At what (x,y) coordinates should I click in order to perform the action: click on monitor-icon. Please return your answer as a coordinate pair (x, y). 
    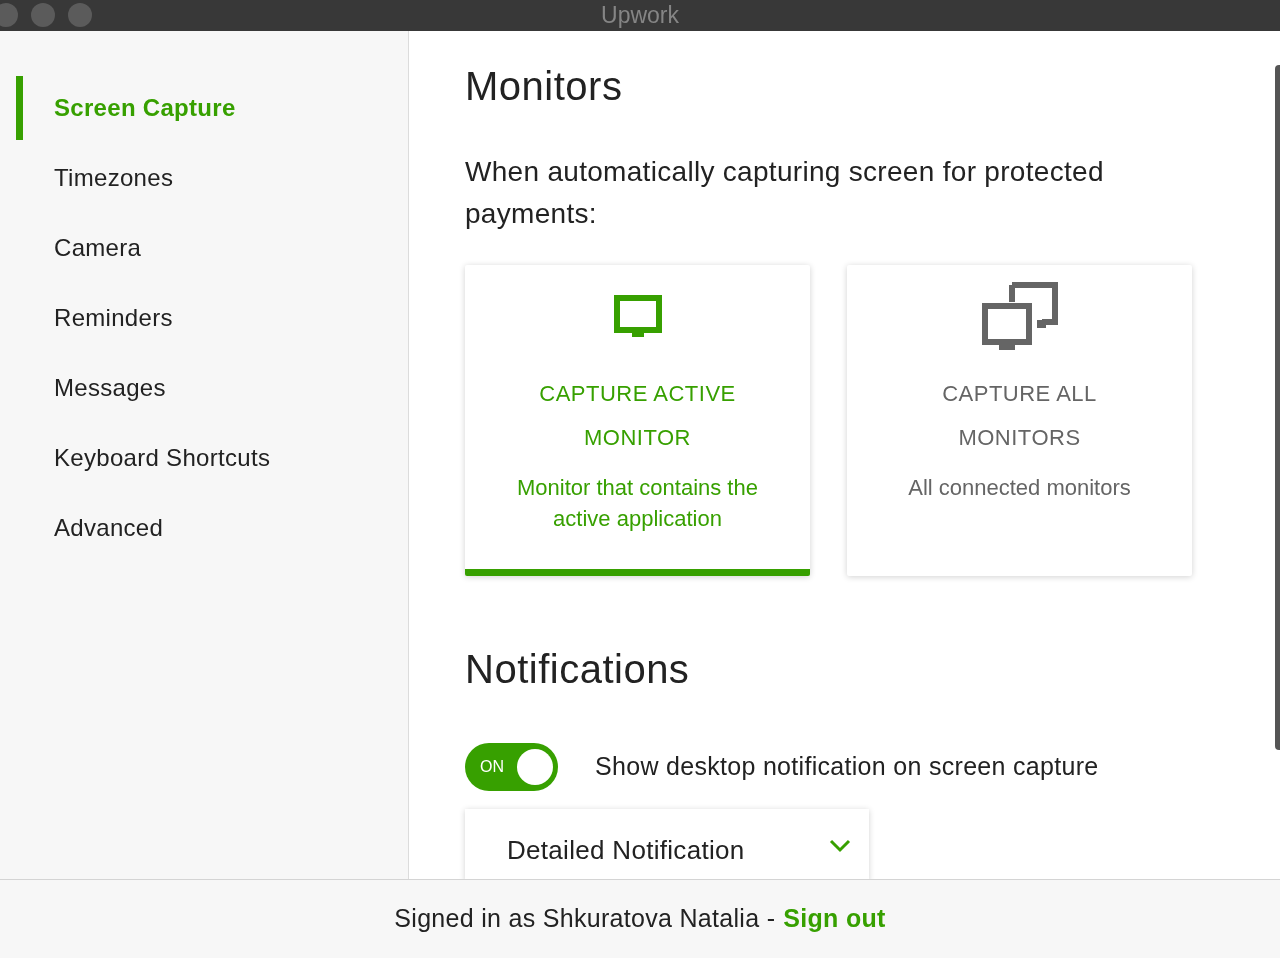
    Looking at the image, I should click on (637, 317).